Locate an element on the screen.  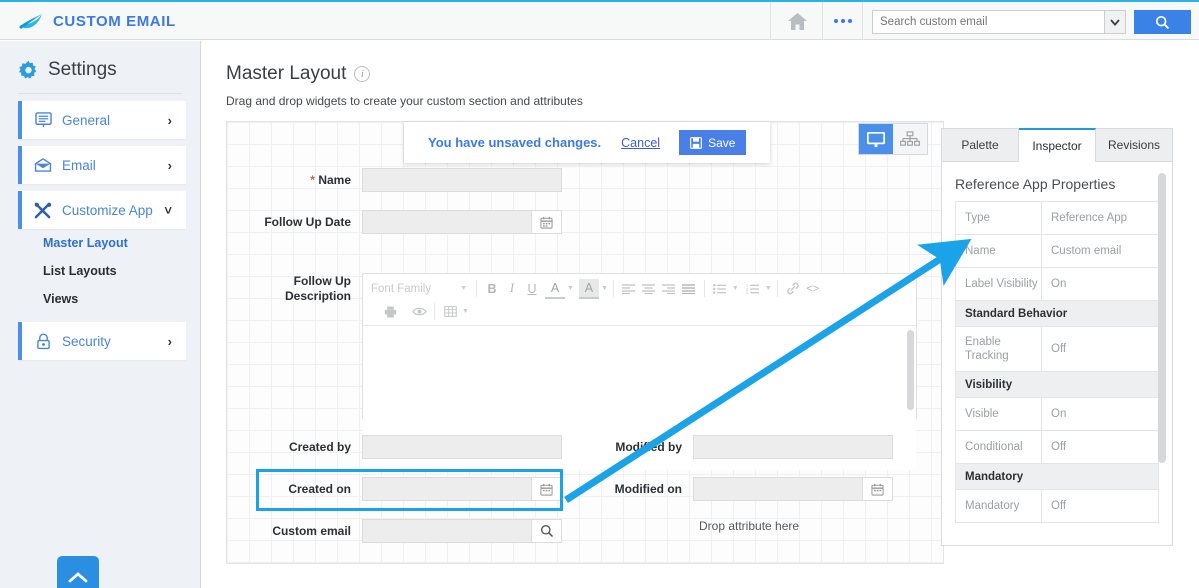
source-code-button: <> is located at coordinates (813, 289).